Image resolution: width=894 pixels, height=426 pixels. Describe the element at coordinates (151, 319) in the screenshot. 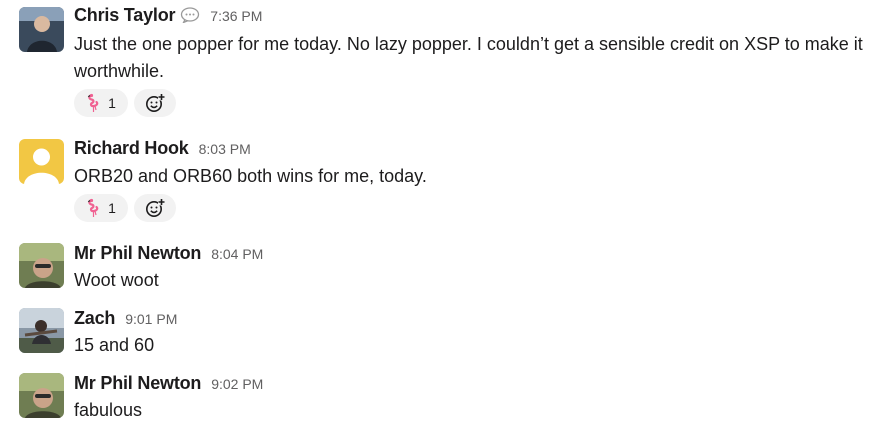

I see `timestamp: 9:01 PM` at that location.